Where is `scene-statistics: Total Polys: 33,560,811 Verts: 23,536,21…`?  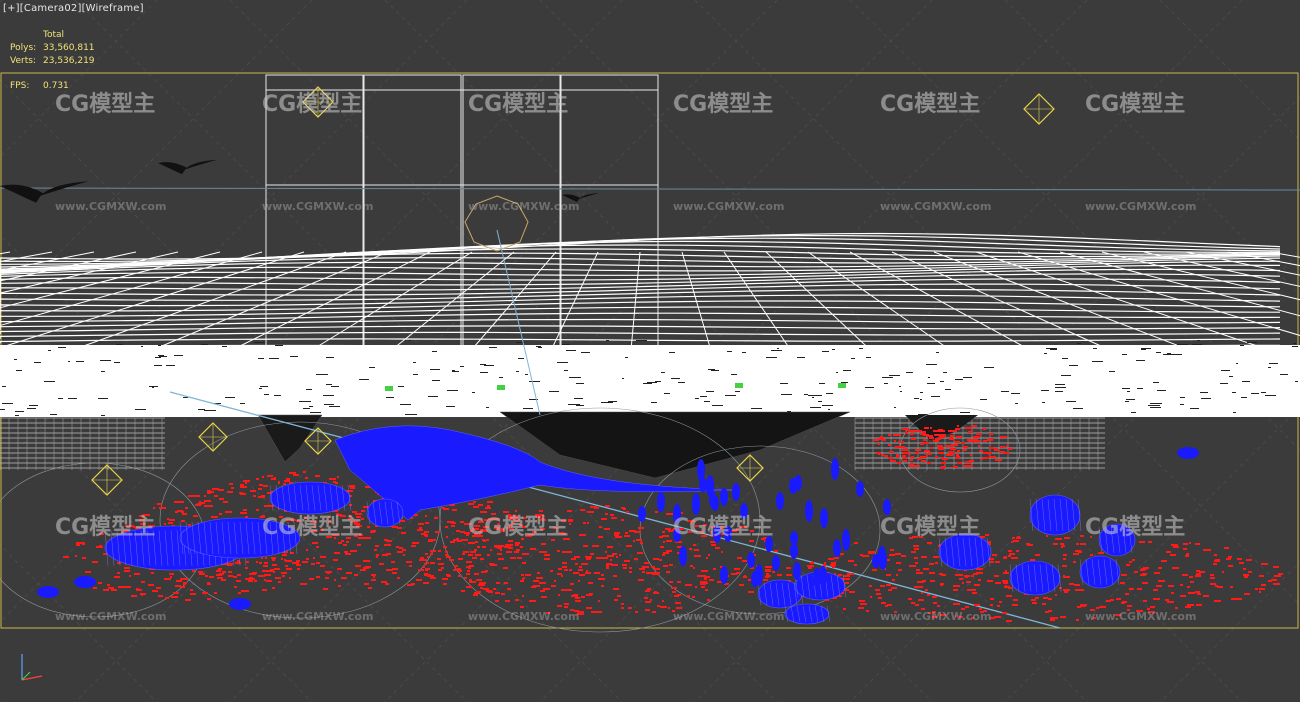 scene-statistics: Total Polys: 33,560,811 Verts: 23,536,21… is located at coordinates (52, 48).